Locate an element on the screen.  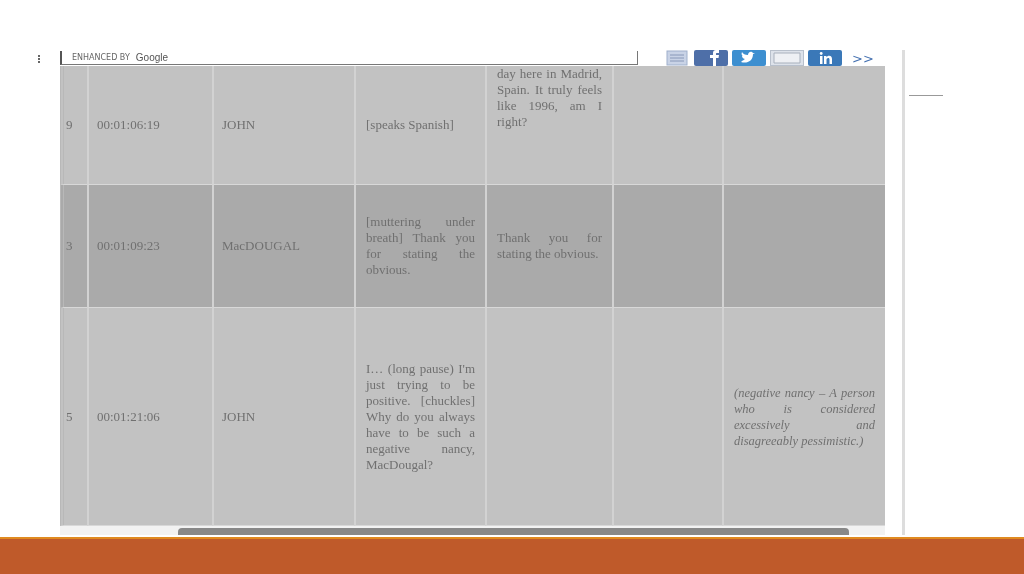
scrollbar-thumb is located at coordinates (513, 531).